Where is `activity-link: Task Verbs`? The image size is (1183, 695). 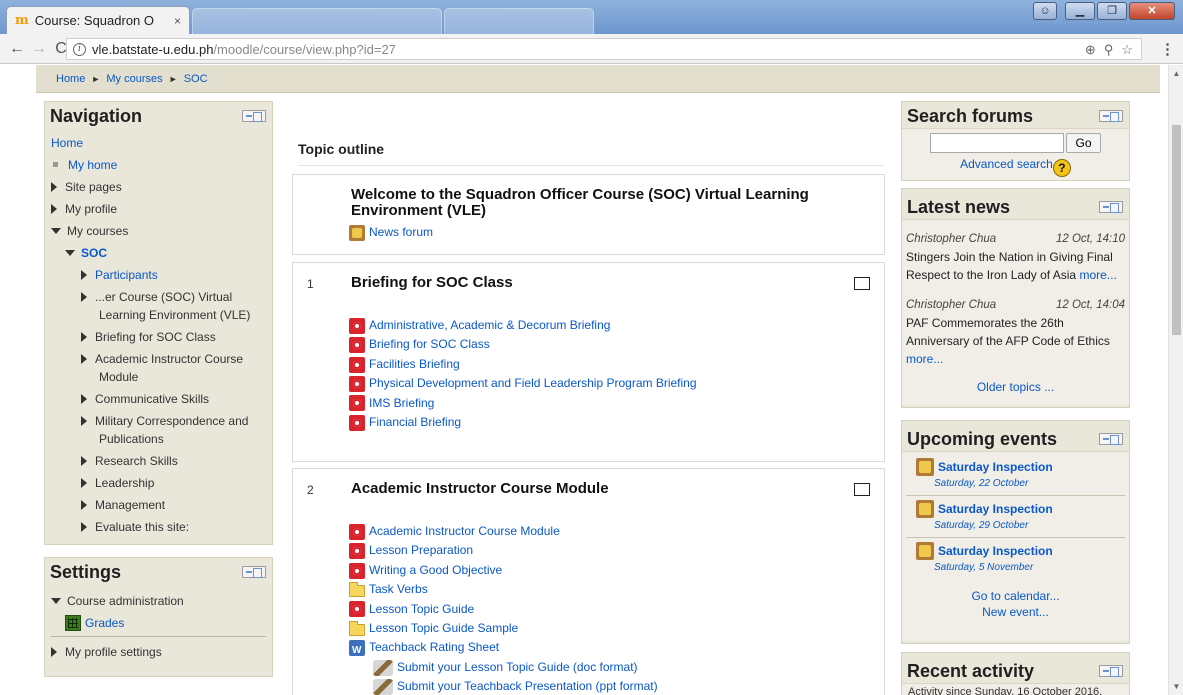 activity-link: Task Verbs is located at coordinates (398, 589).